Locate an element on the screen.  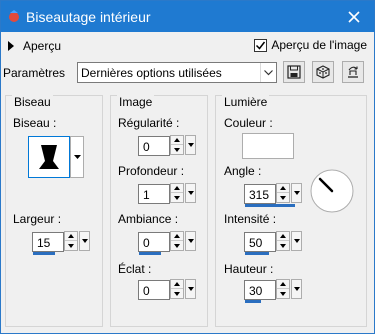
intensite-spinner: 50 is located at coordinates (260, 243).